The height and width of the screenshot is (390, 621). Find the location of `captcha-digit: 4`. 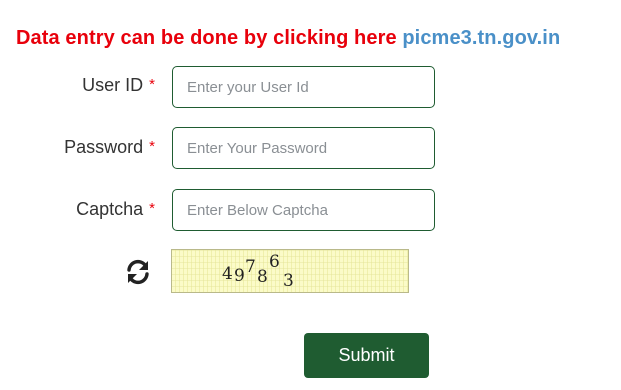

captcha-digit: 4 is located at coordinates (227, 274).